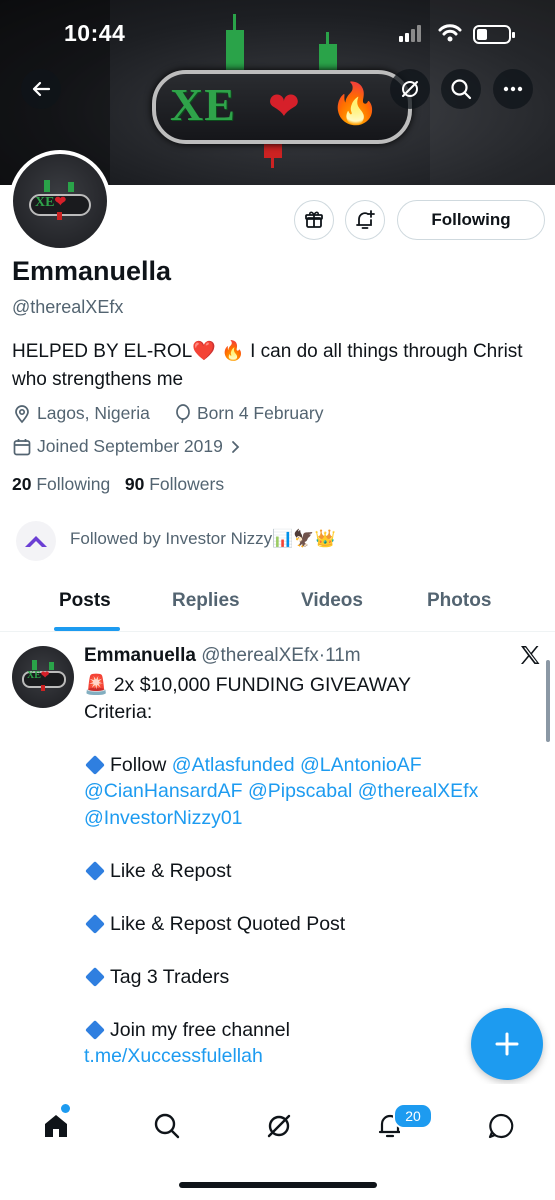 The width and height of the screenshot is (555, 1200). I want to click on more-dots-icon, so click(513, 89).